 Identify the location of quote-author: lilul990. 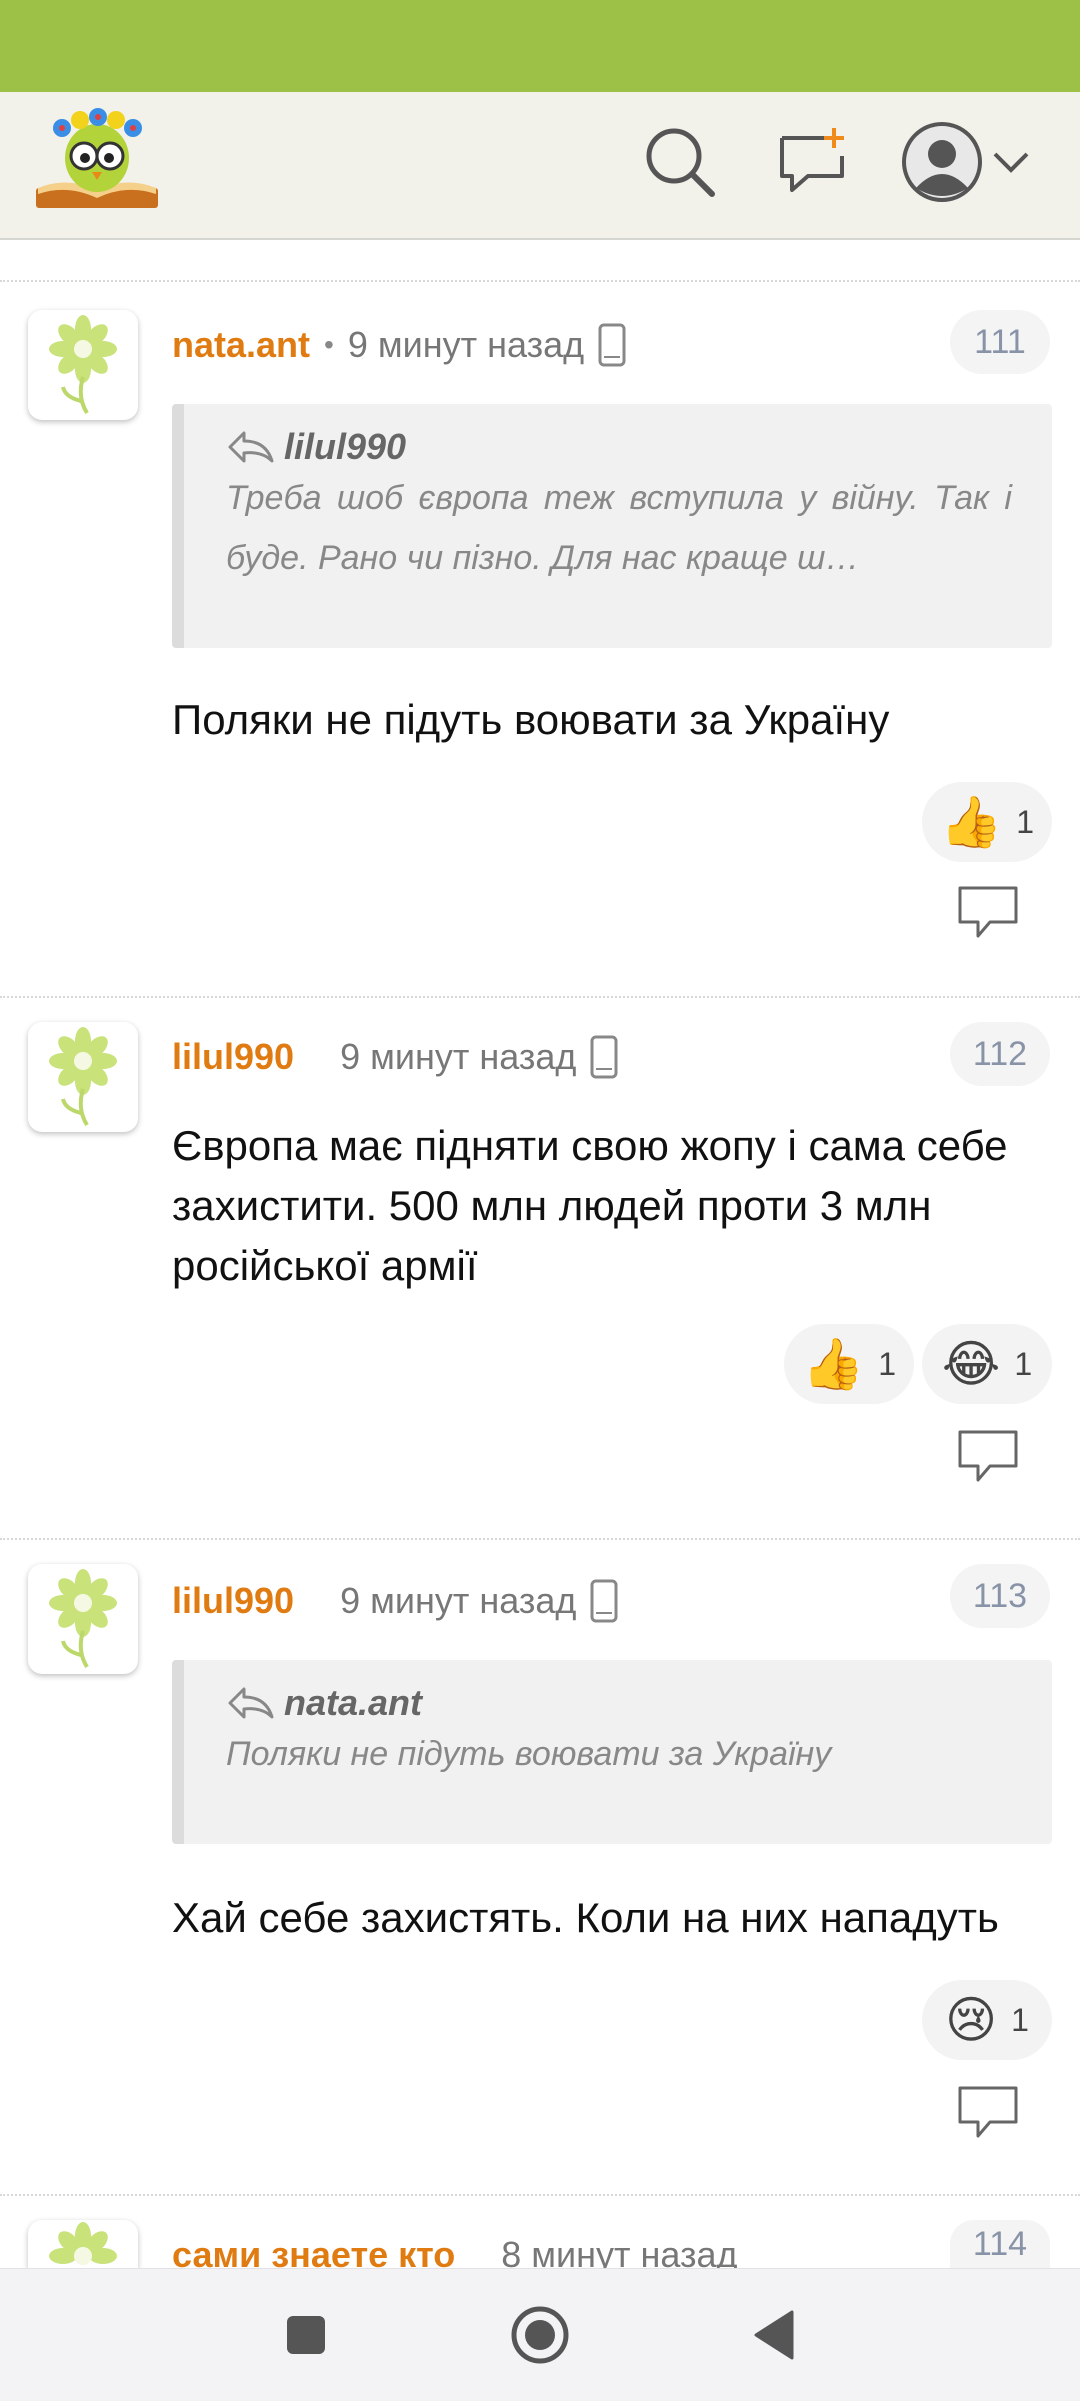
(619, 447).